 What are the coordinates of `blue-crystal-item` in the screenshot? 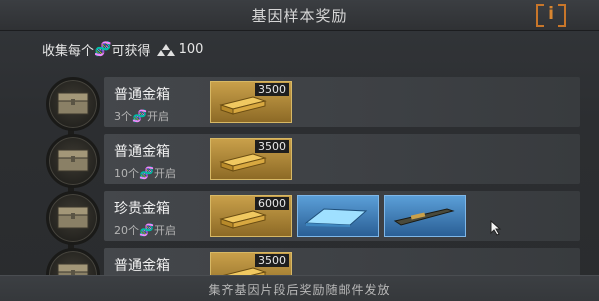 It's located at (338, 216).